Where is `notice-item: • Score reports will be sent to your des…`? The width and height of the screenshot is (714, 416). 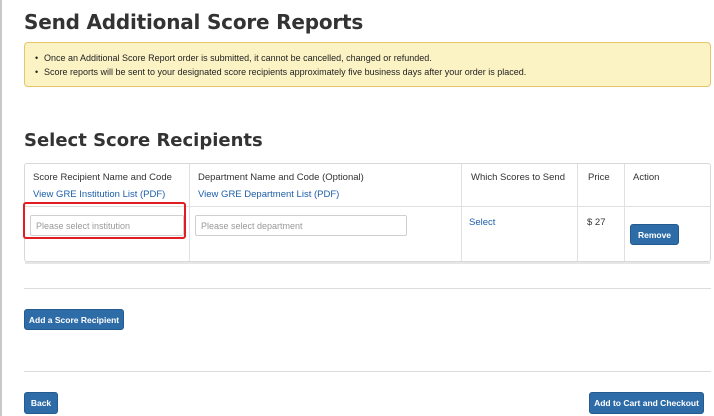
notice-item: • Score reports will be sent to your des… is located at coordinates (367, 72).